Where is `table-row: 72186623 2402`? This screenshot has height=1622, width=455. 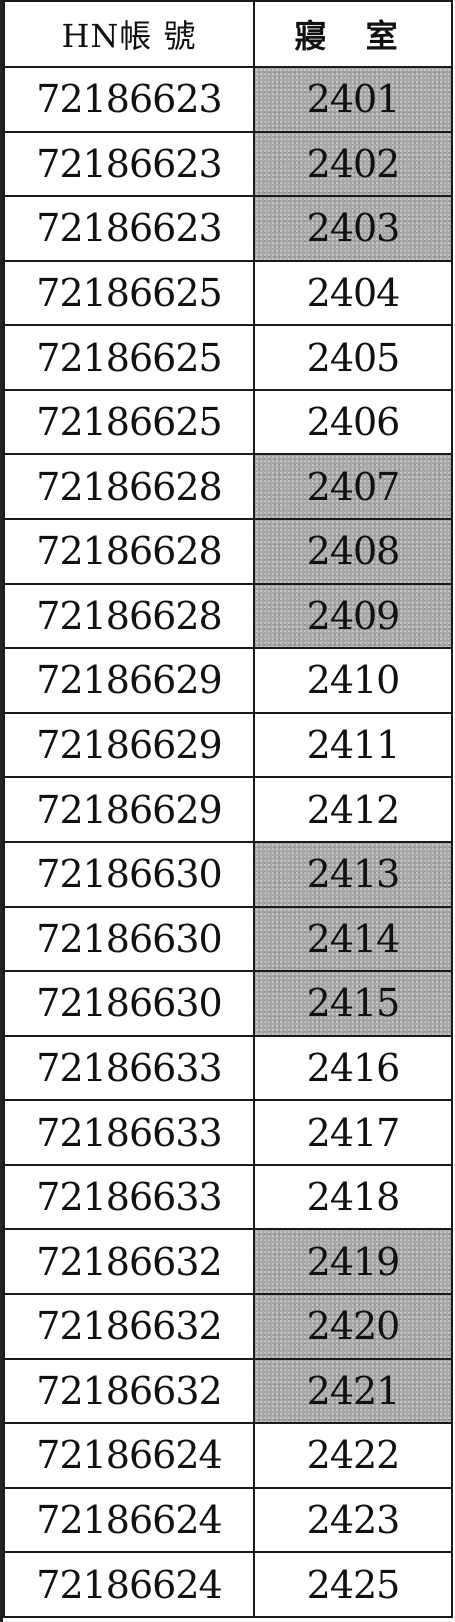 table-row: 72186623 2402 is located at coordinates (228, 164).